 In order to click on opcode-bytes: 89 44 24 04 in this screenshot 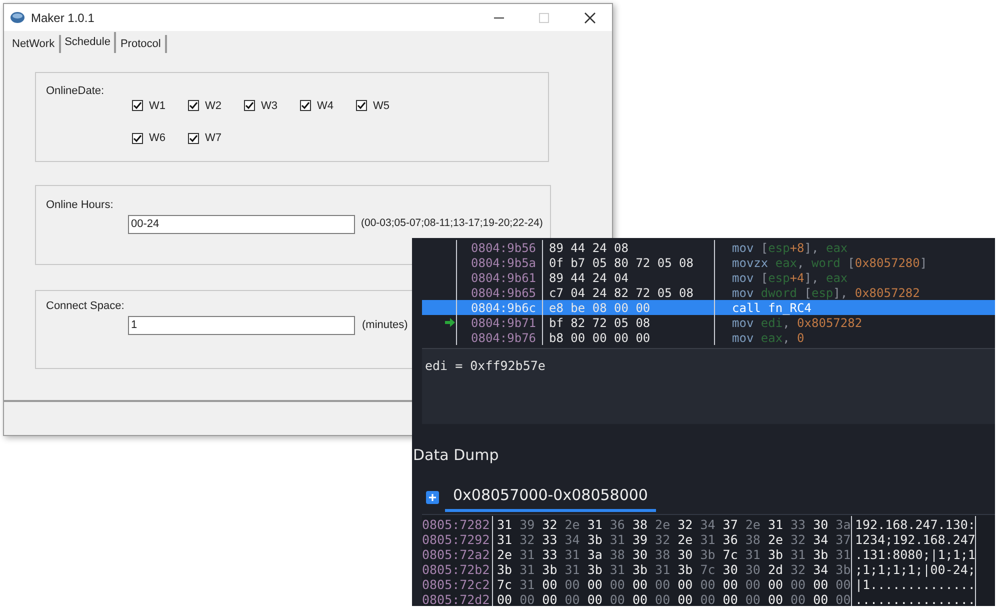, I will do `click(588, 278)`.